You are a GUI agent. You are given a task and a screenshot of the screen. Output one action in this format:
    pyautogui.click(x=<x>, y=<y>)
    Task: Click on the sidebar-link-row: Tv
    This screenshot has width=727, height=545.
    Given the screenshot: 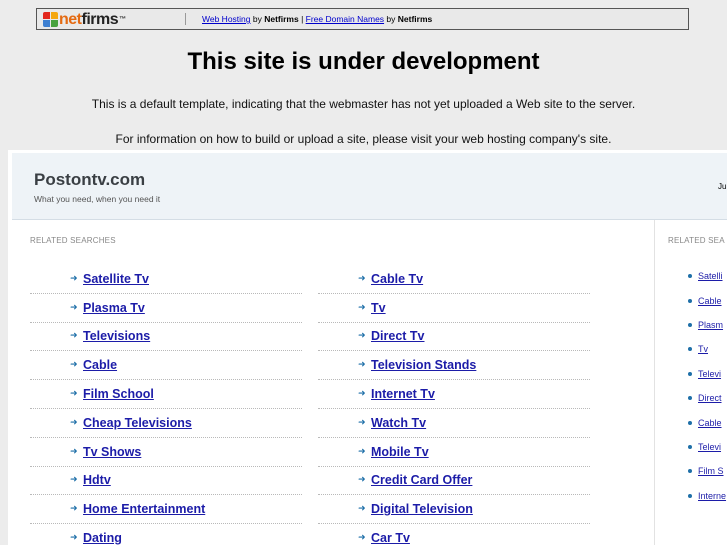 What is the action you would take?
    pyautogui.click(x=707, y=349)
    